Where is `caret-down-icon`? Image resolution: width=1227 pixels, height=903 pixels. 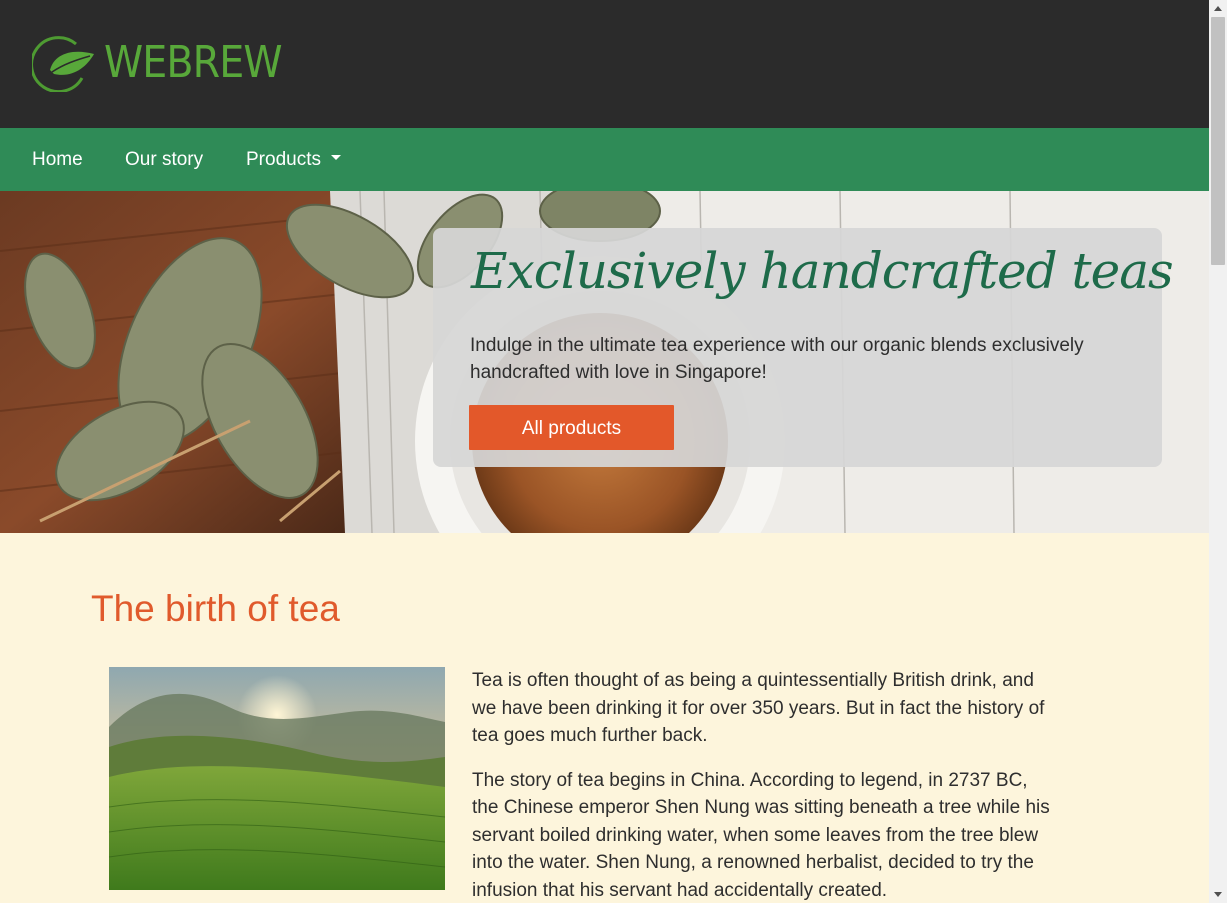 caret-down-icon is located at coordinates (335, 158).